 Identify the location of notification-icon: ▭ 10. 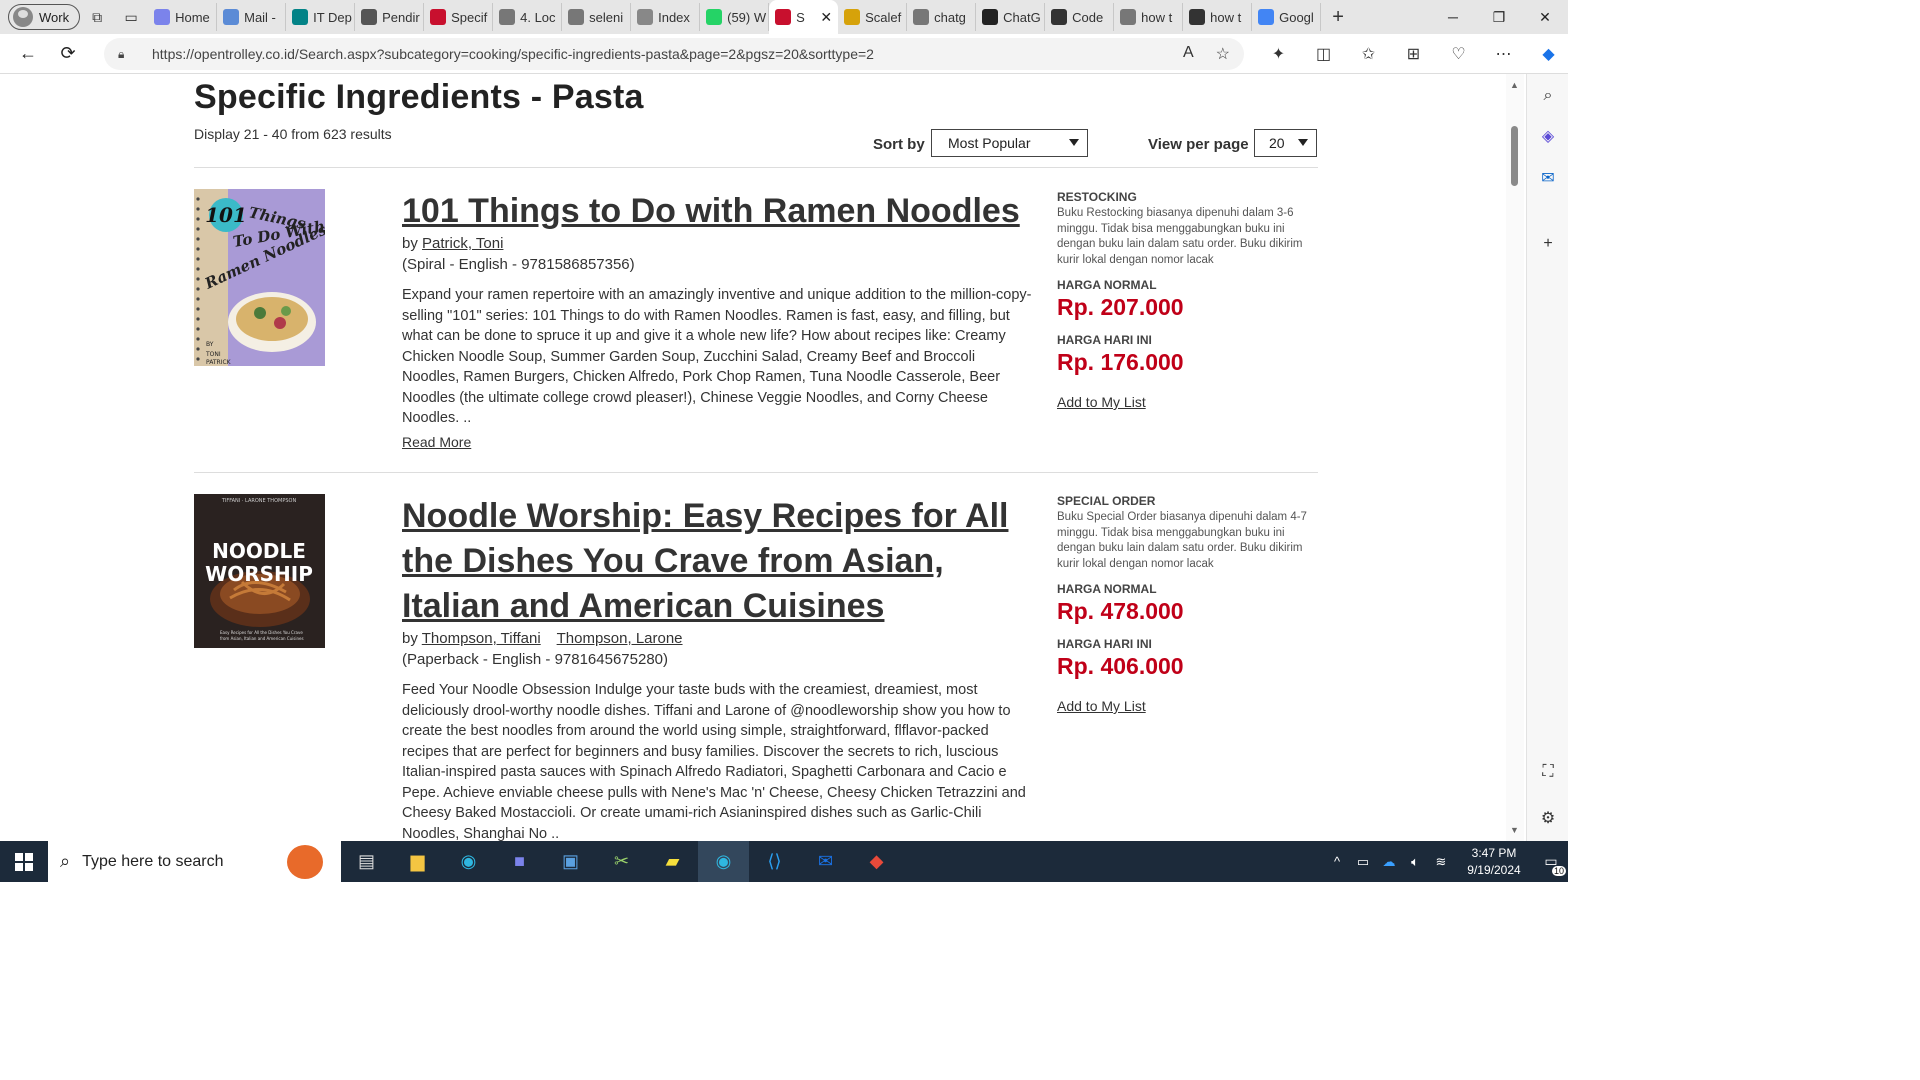
(1551, 864).